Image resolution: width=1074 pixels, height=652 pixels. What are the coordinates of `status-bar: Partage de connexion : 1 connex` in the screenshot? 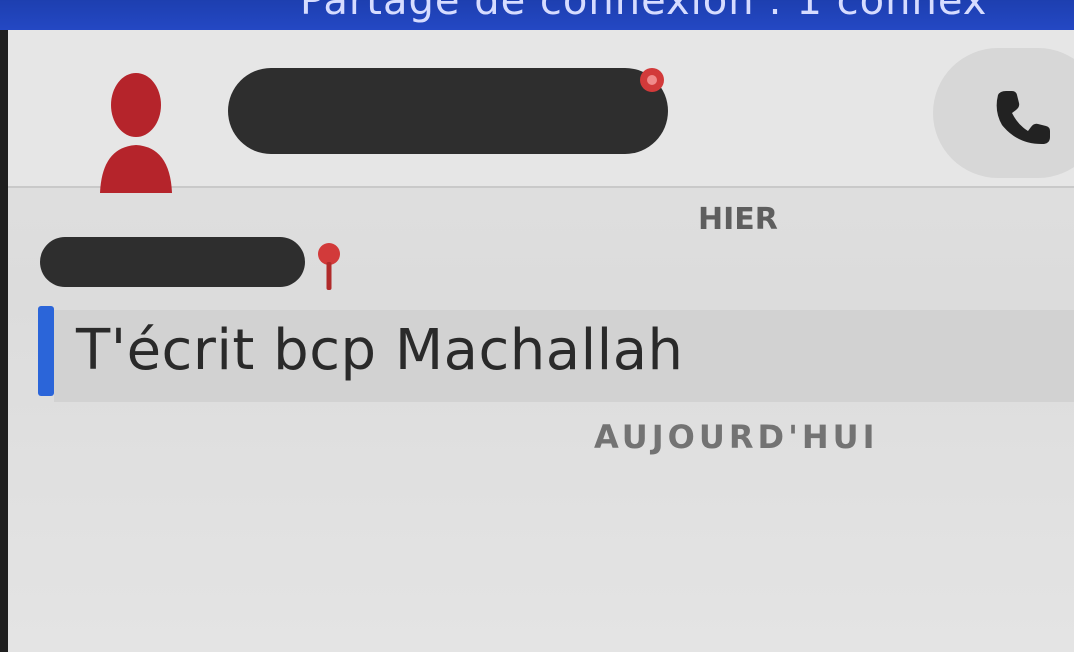 It's located at (537, 15).